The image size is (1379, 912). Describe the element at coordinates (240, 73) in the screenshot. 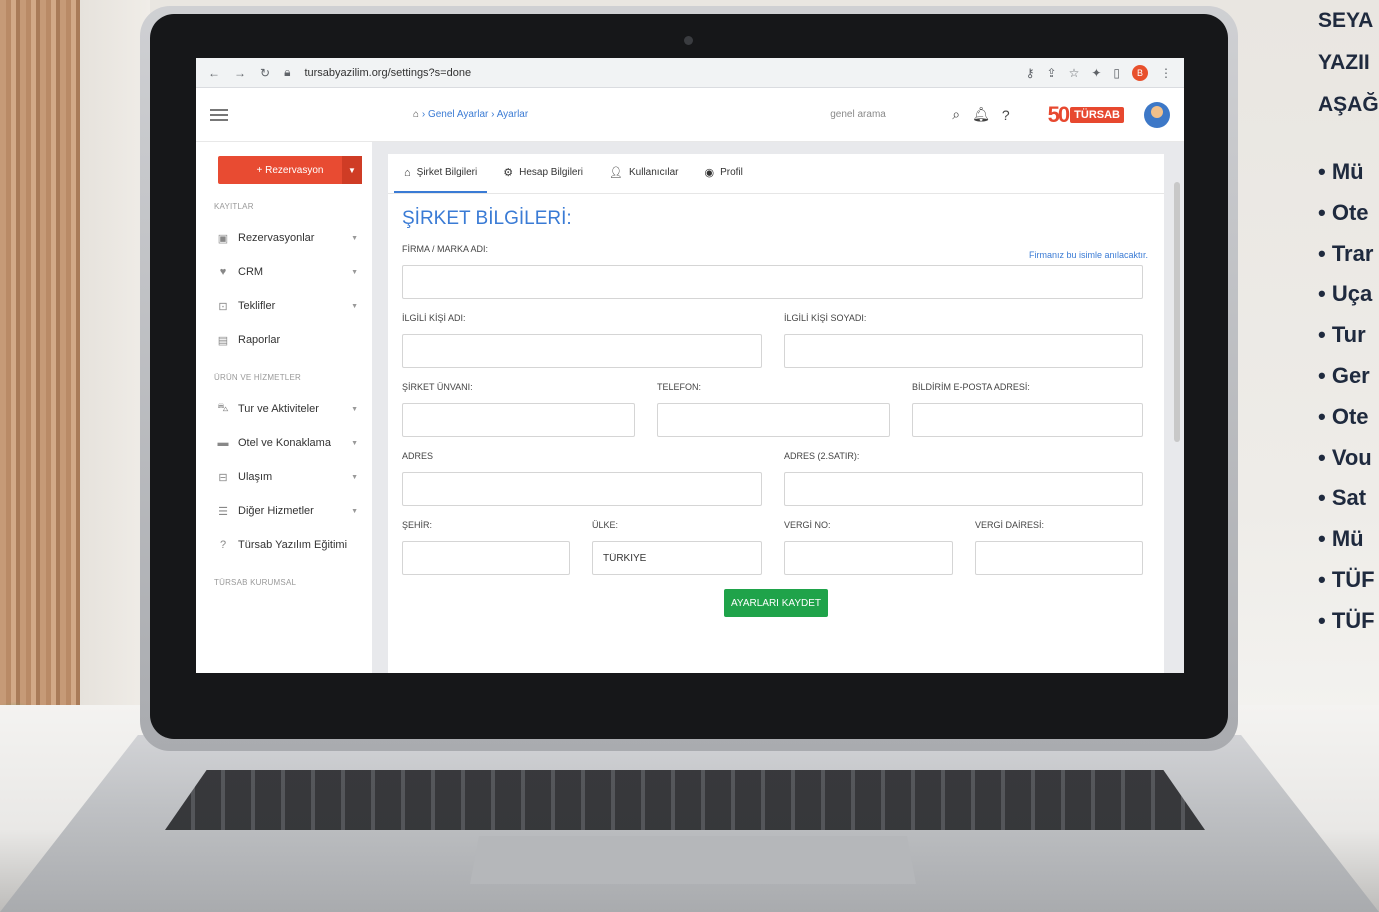

I see `forward-icon: →` at that location.